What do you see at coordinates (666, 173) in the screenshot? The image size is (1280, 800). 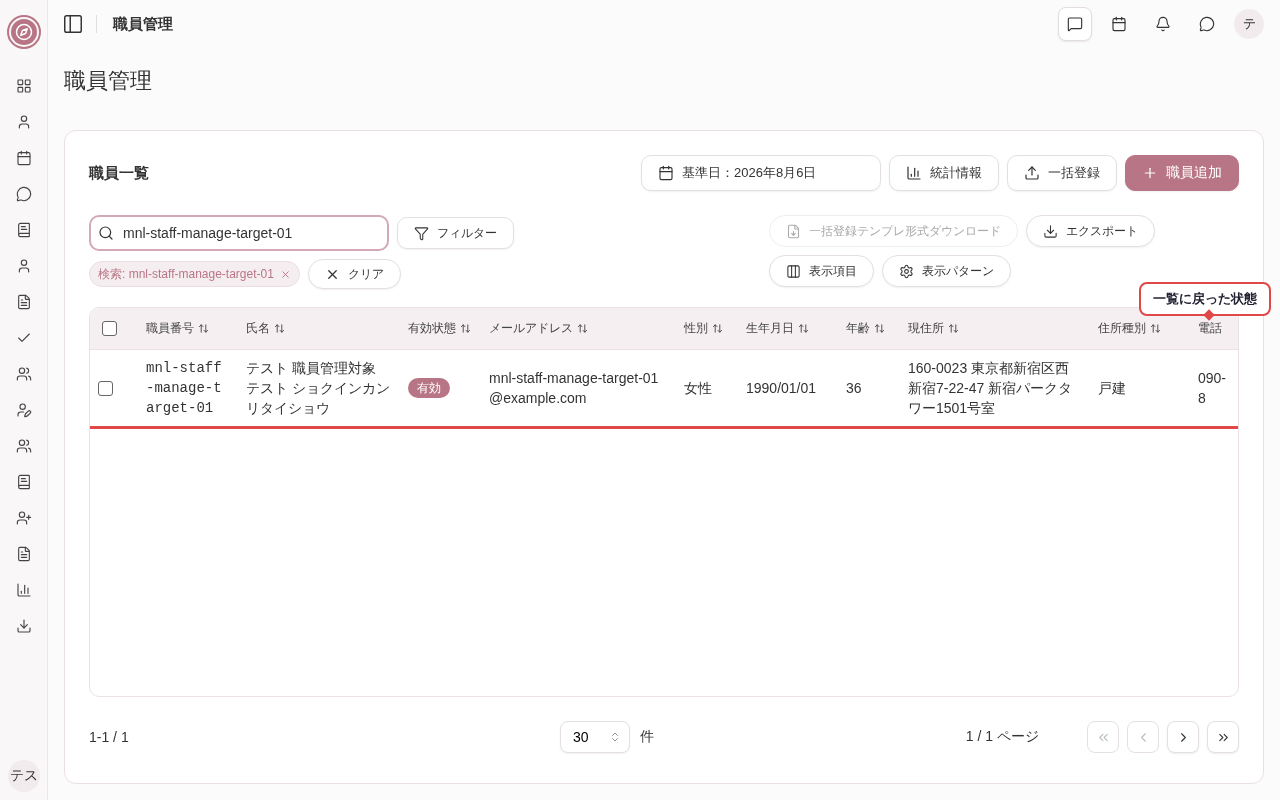 I see `calendar-icon` at bounding box center [666, 173].